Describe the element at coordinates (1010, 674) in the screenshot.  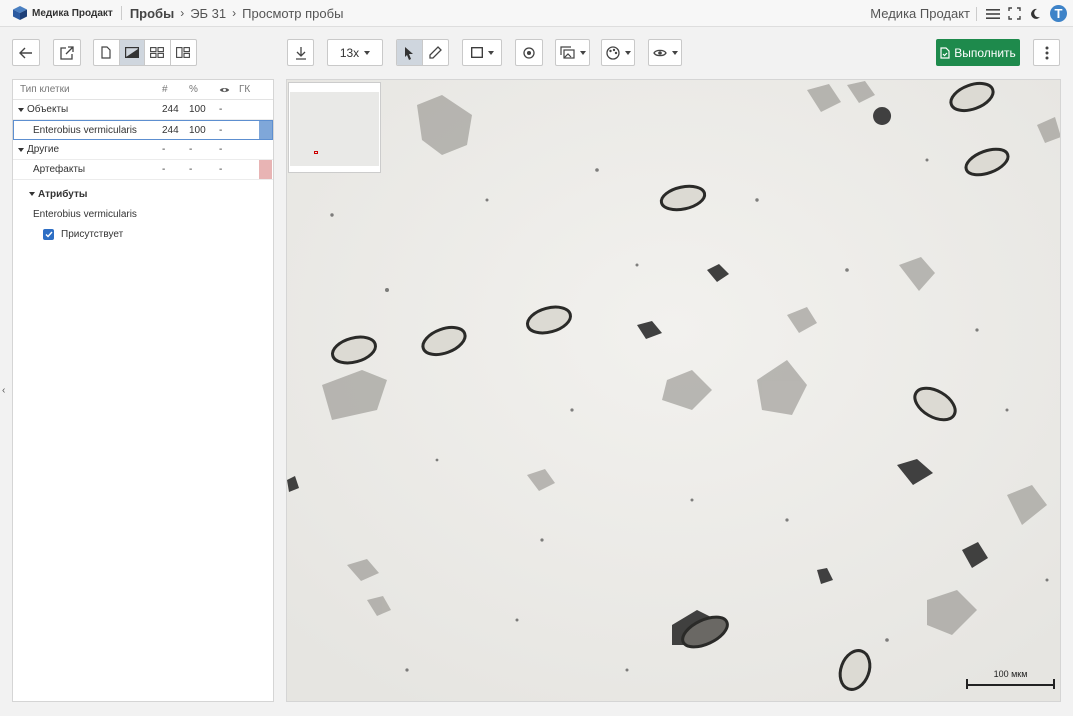
I see `scale-bar-label: 100 мкм` at that location.